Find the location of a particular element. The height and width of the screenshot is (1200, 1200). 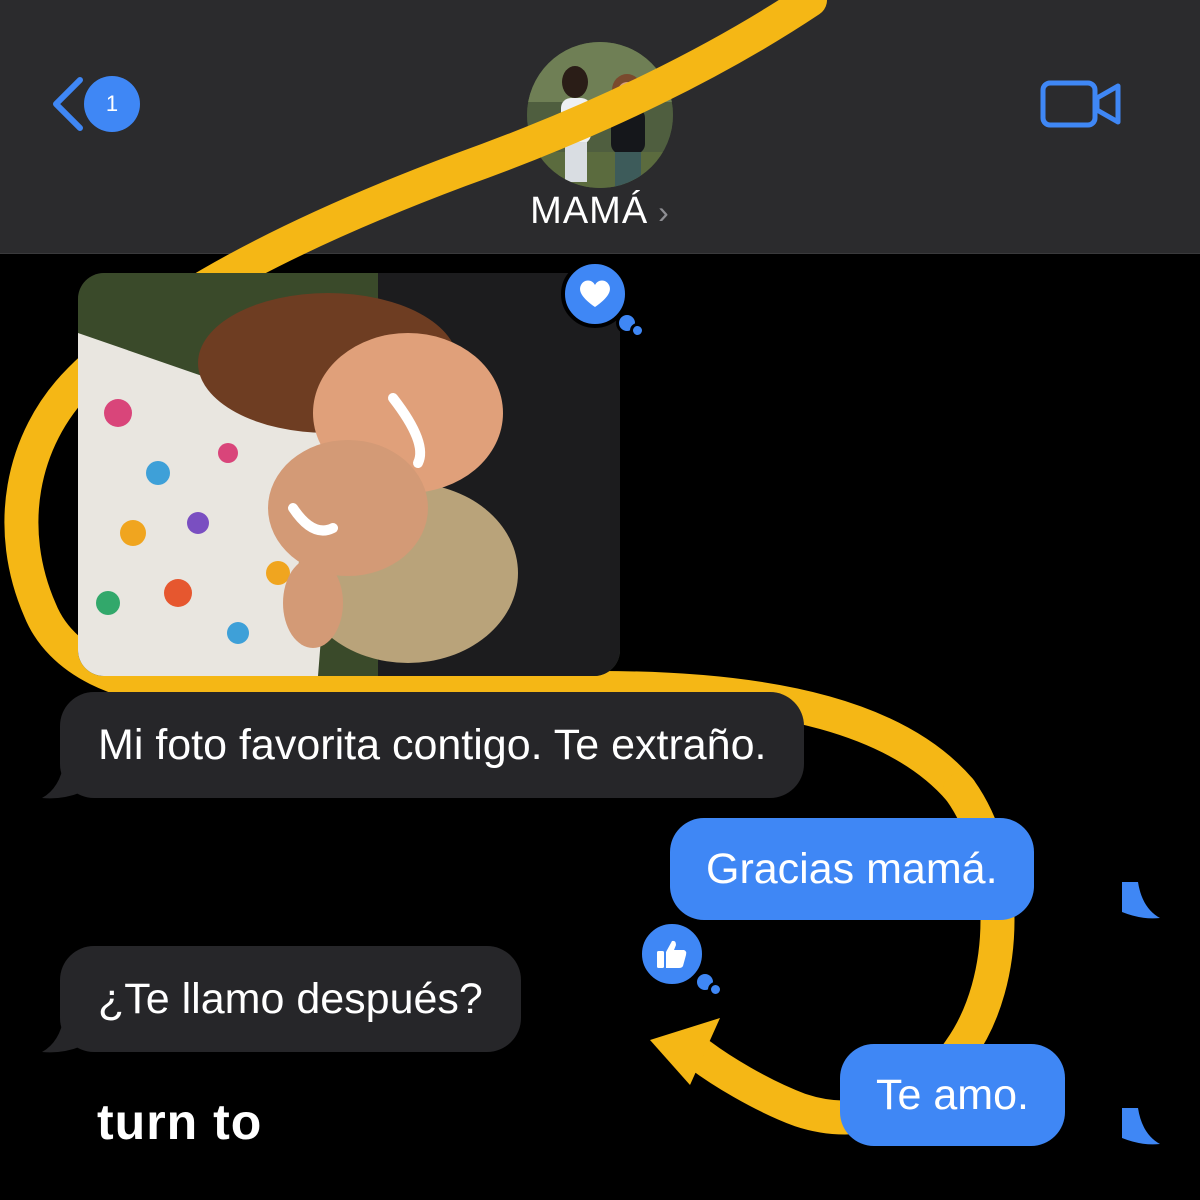

video-camera-icon is located at coordinates (1081, 104).